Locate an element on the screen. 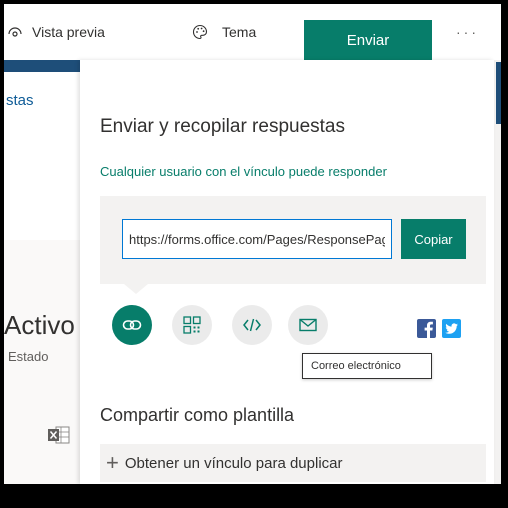  panel-title: Enviar y recopilar respuestas is located at coordinates (222, 126).